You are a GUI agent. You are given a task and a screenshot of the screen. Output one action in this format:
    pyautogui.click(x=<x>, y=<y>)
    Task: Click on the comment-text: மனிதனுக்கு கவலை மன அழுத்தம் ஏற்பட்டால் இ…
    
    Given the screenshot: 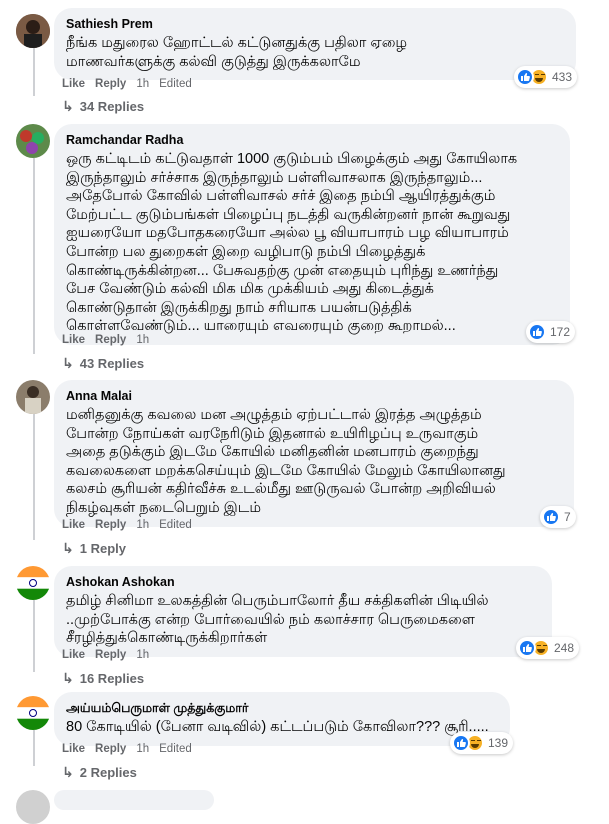 What is the action you would take?
    pyautogui.click(x=286, y=461)
    